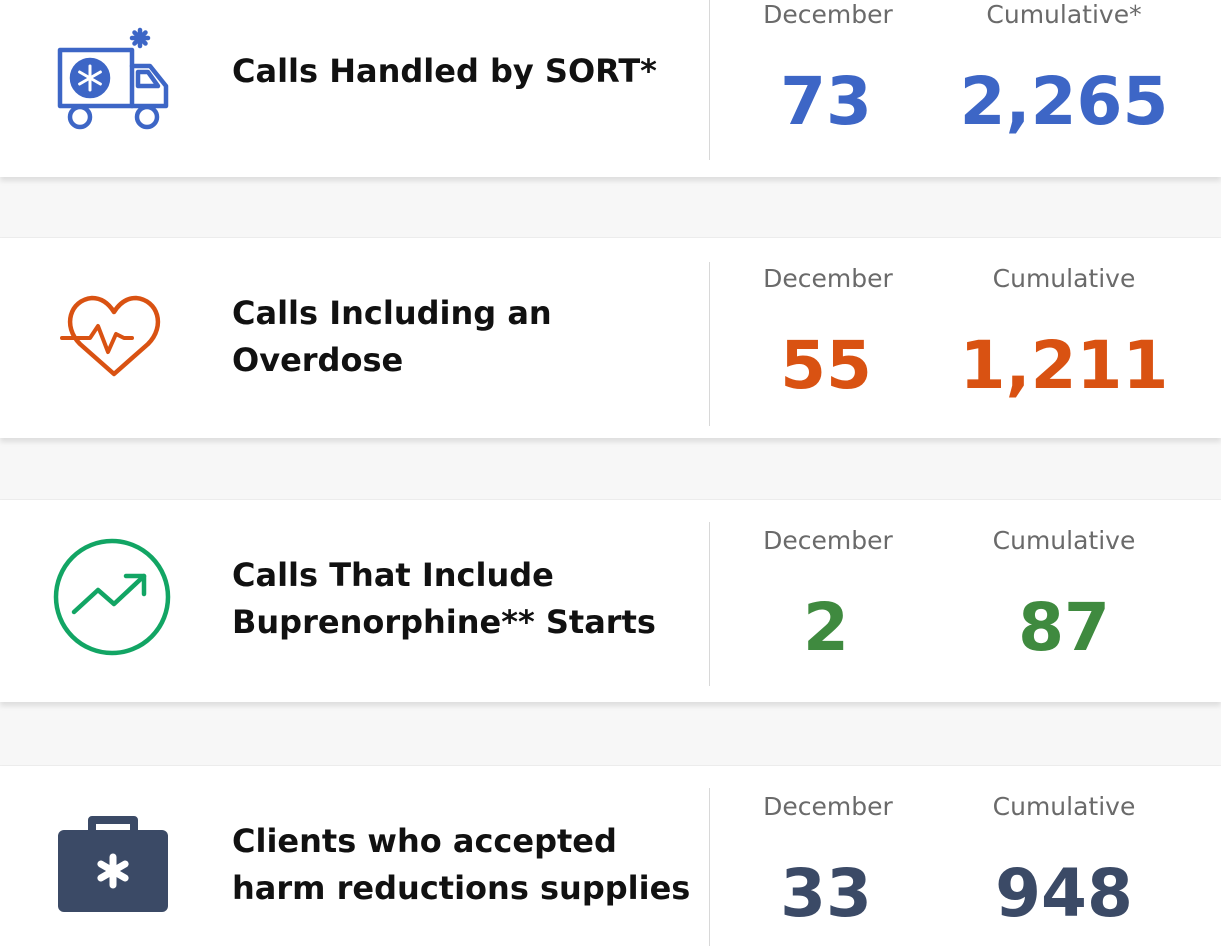 The height and width of the screenshot is (946, 1221). What do you see at coordinates (392, 336) in the screenshot?
I see `stat-title: Calls Including an Overdose` at bounding box center [392, 336].